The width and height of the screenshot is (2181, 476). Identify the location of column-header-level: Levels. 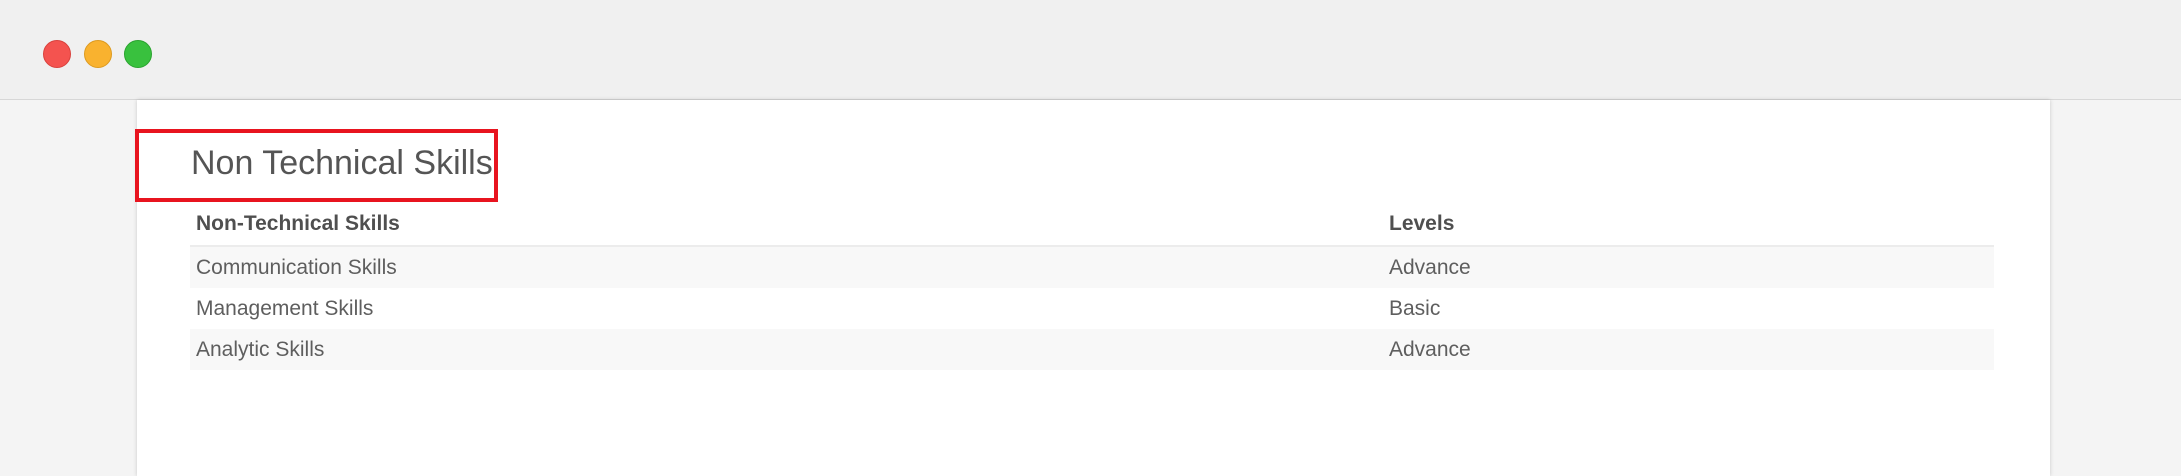
(1688, 224).